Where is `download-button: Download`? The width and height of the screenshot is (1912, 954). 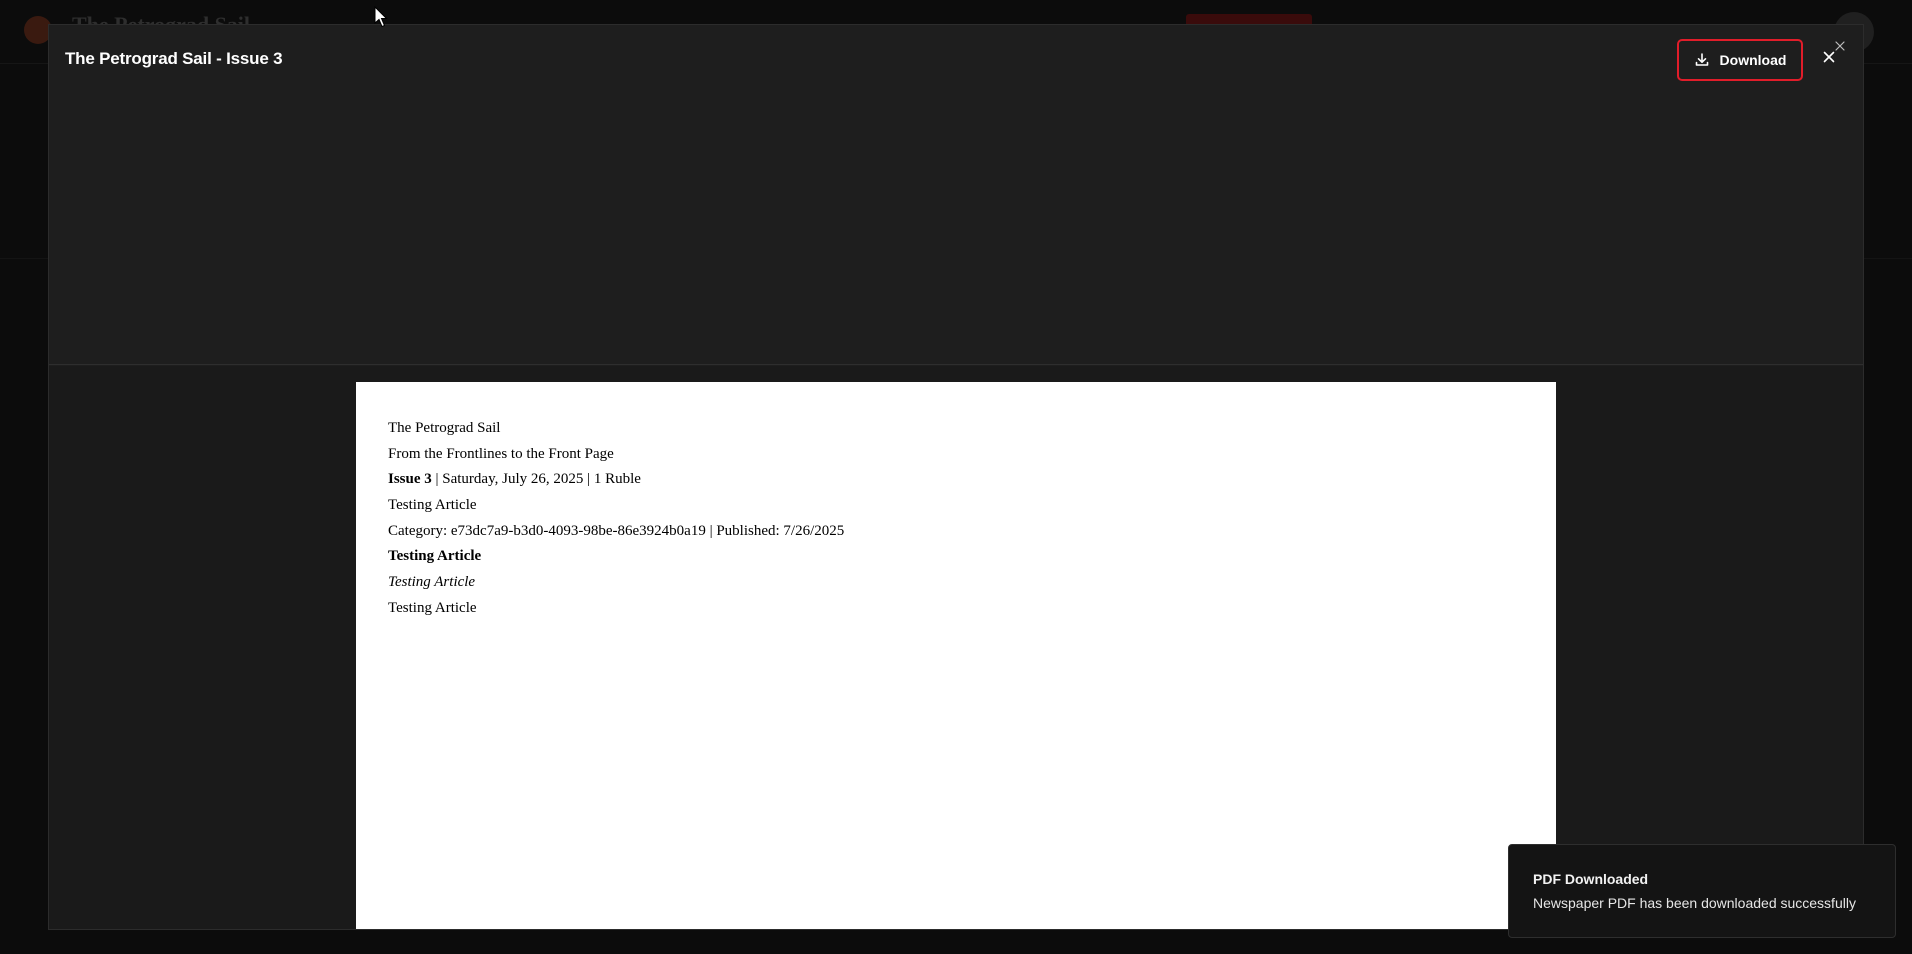 download-button: Download is located at coordinates (1740, 60).